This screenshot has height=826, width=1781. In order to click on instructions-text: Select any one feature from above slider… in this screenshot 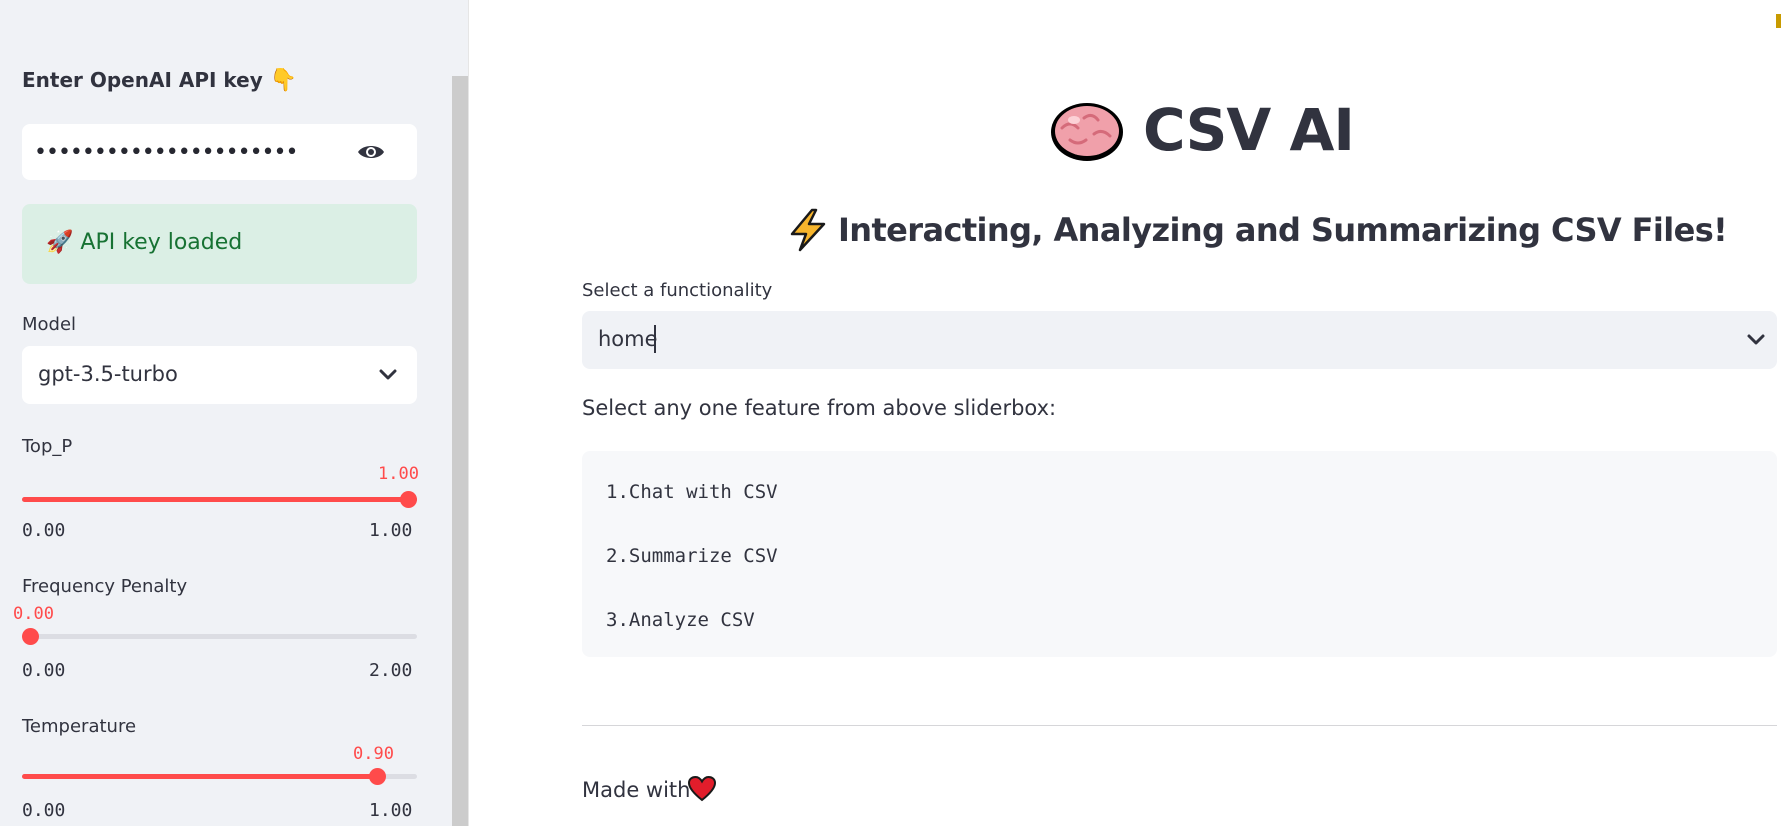, I will do `click(819, 408)`.